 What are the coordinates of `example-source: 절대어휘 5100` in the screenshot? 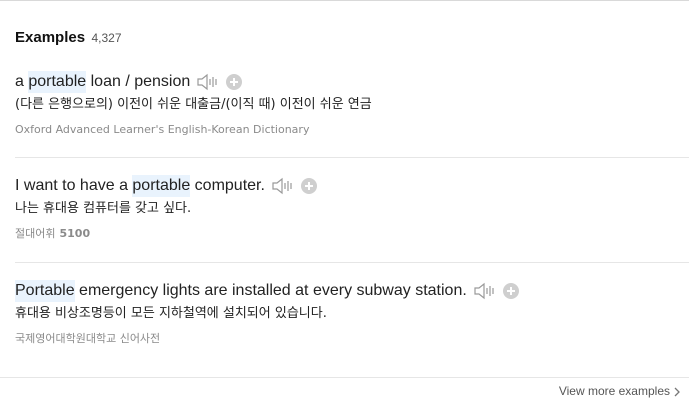 It's located at (352, 234).